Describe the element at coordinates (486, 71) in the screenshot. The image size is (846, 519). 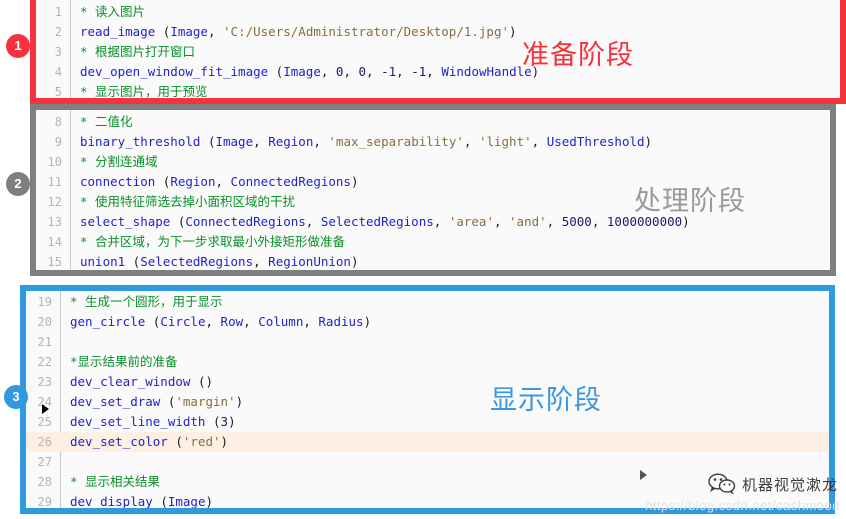
I see `code-token: WindowHandle` at that location.